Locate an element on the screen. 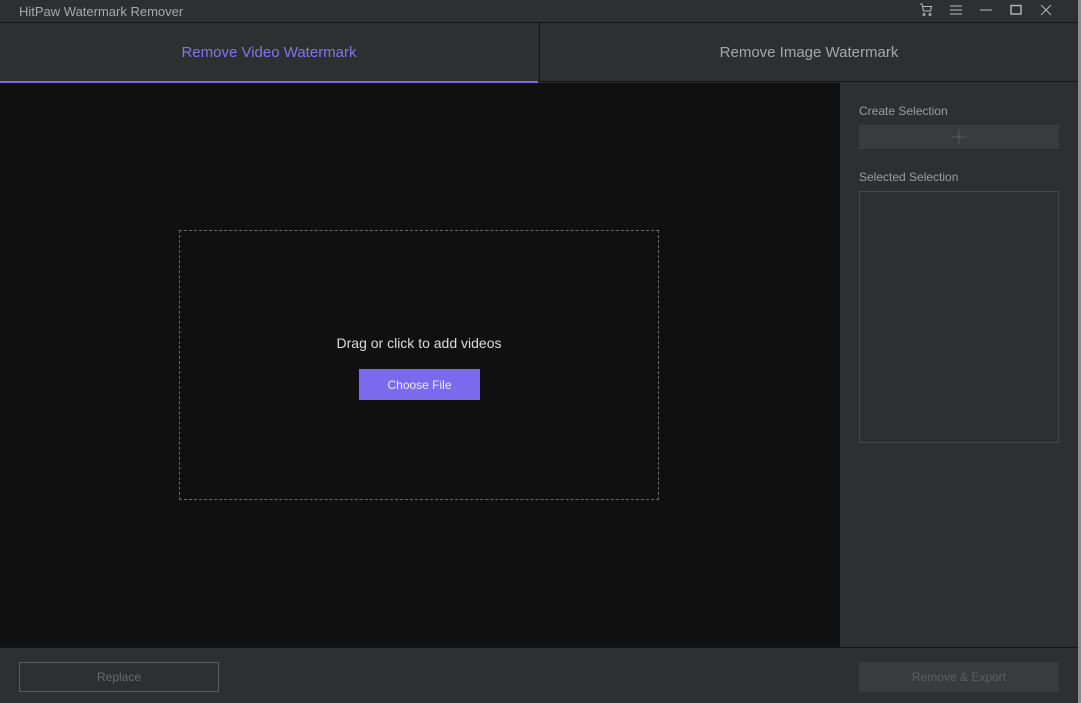  minimize-icon is located at coordinates (986, 10).